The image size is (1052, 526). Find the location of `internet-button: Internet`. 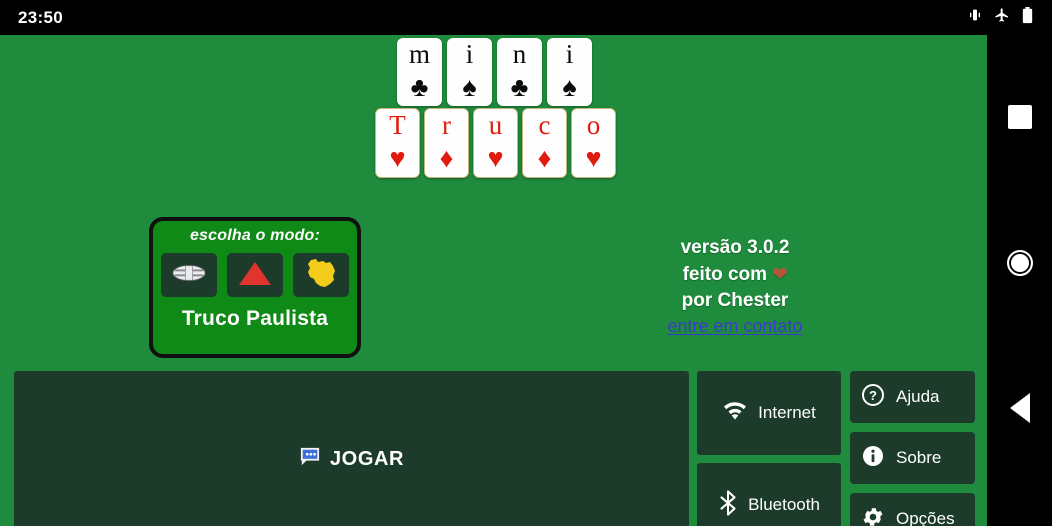

internet-button: Internet is located at coordinates (769, 413).